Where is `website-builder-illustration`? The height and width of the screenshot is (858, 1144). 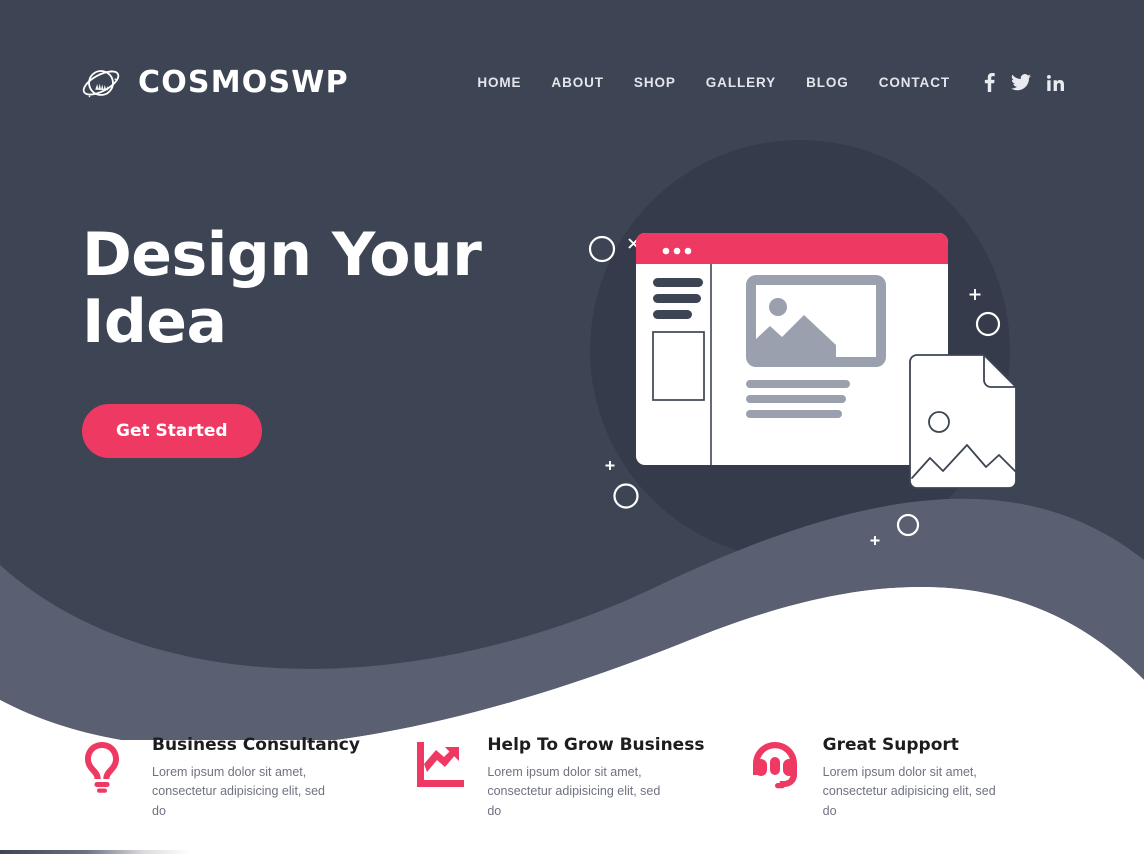 website-builder-illustration is located at coordinates (802, 389).